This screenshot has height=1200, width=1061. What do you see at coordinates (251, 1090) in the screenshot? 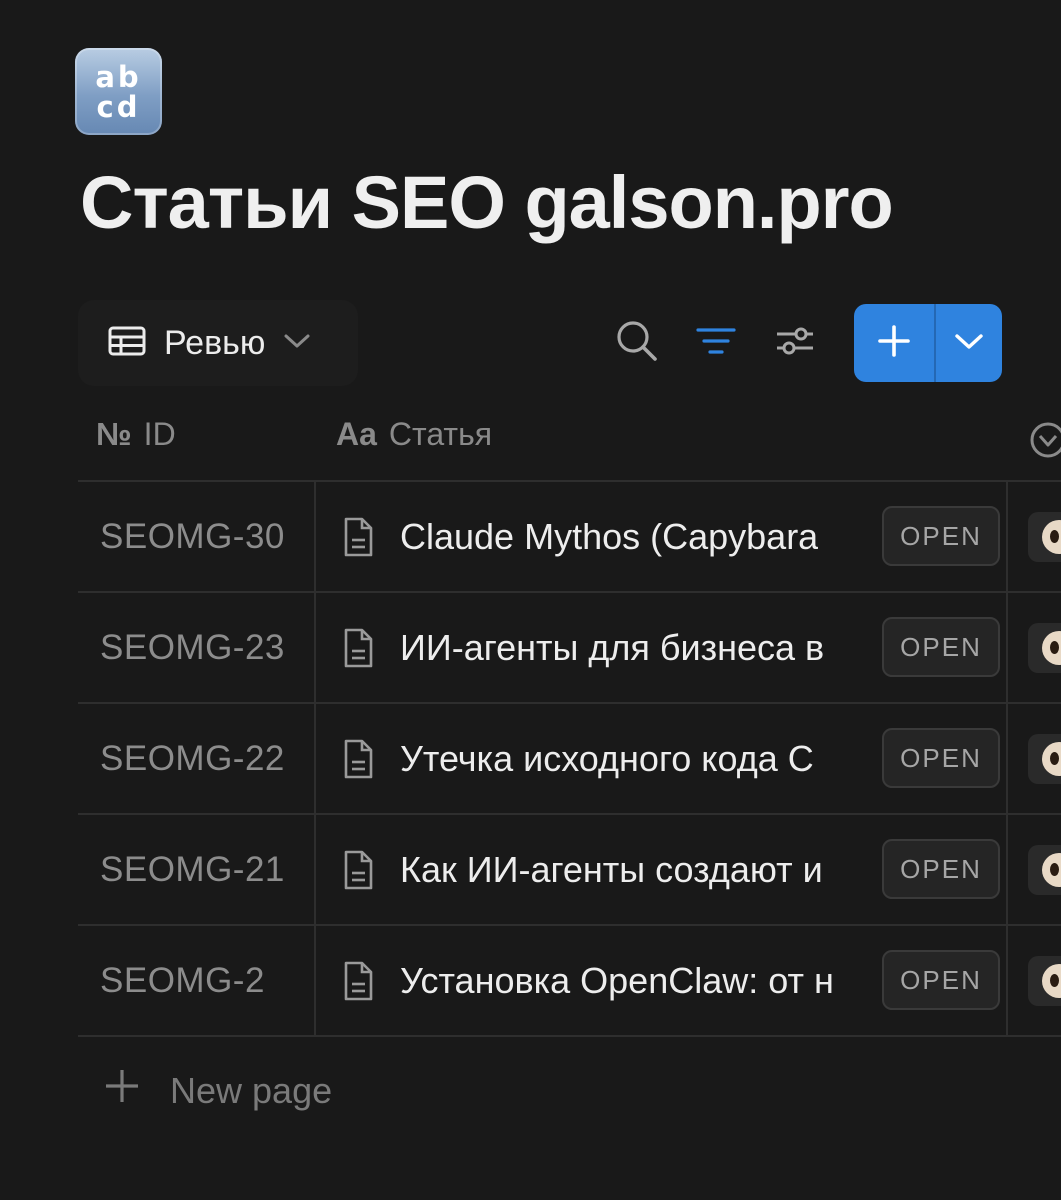
I see `new-page-label: New page` at bounding box center [251, 1090].